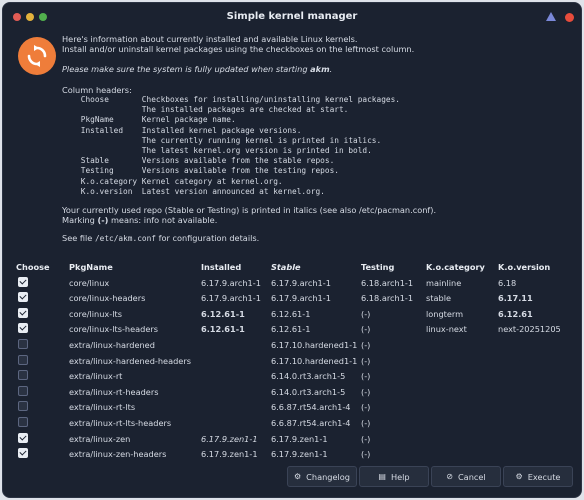  What do you see at coordinates (507, 282) in the screenshot?
I see `version-cell: 6.18` at bounding box center [507, 282].